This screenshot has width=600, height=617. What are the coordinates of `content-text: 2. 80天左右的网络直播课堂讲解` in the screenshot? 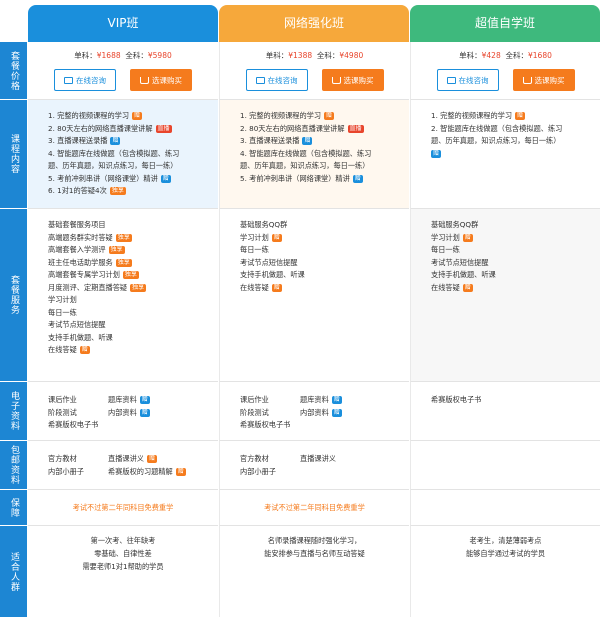 It's located at (100, 128).